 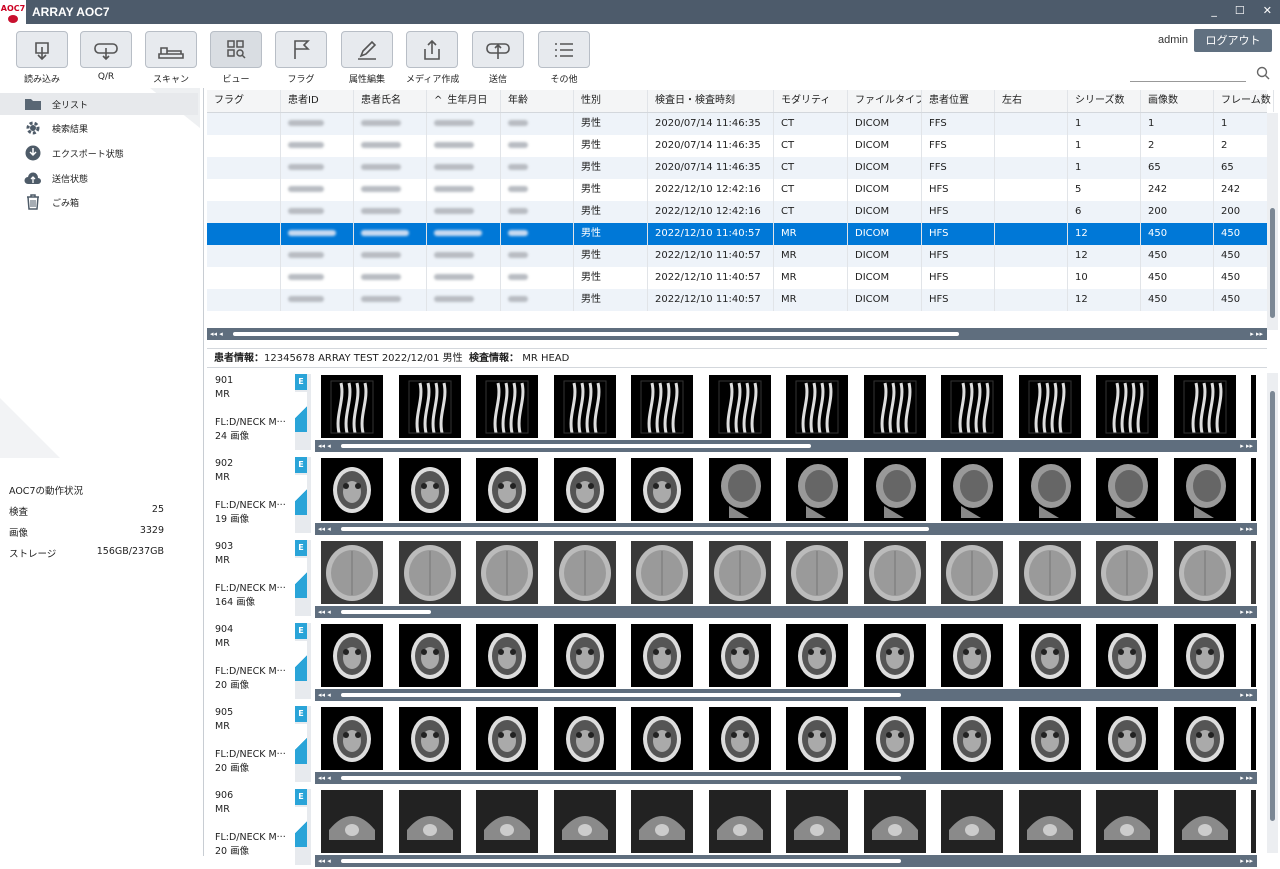 I want to click on series-row: 901 MR FL:D/NECK M··· 24 画像 E ◂◂ ◂ ▸ ▸▸, so click(x=734, y=413).